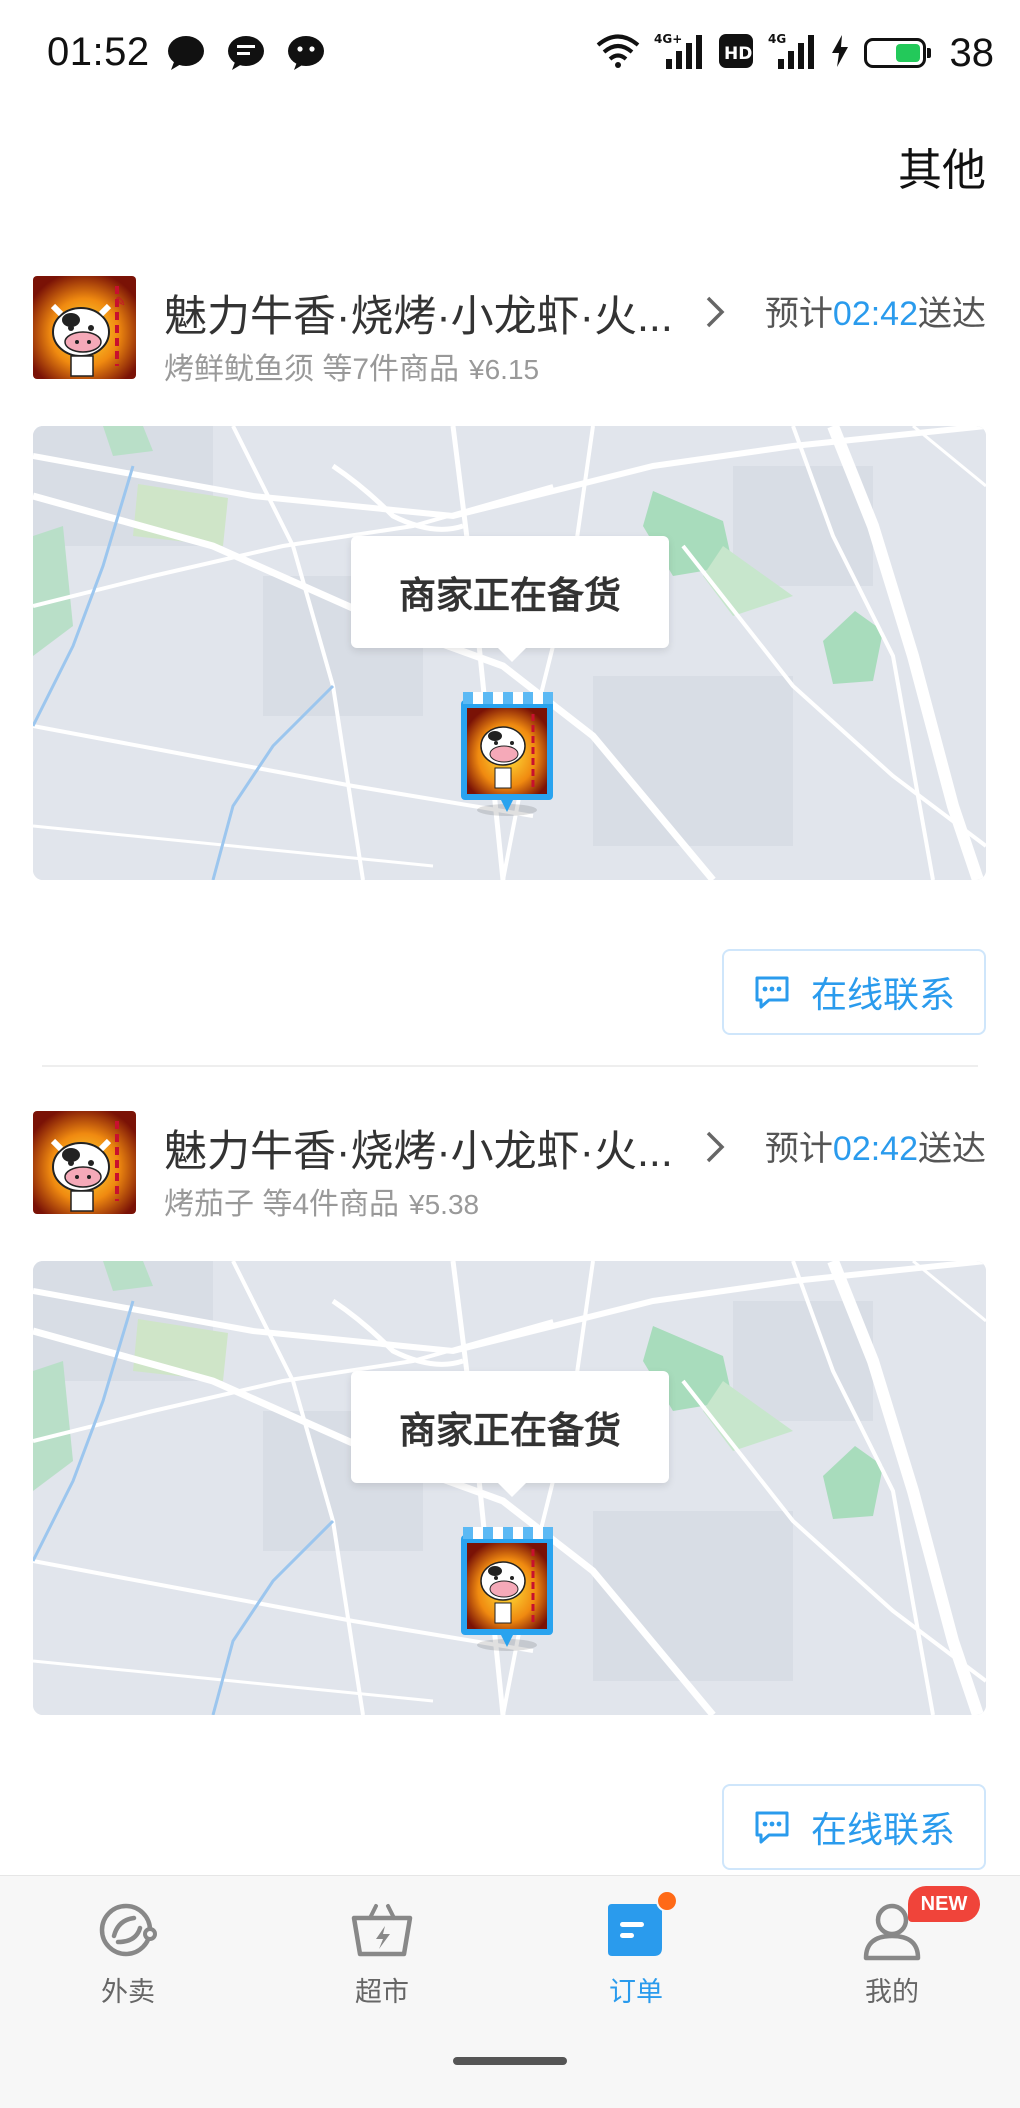  I want to click on tab-orders: 订单, so click(636, 1949).